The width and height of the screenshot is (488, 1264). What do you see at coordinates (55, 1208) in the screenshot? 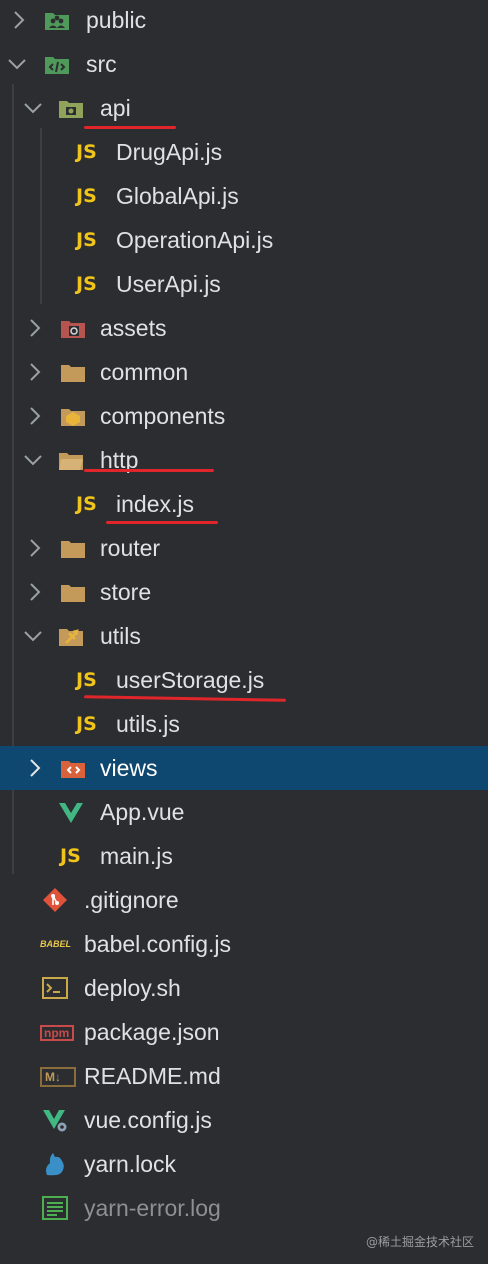
I see `log-file-icon` at bounding box center [55, 1208].